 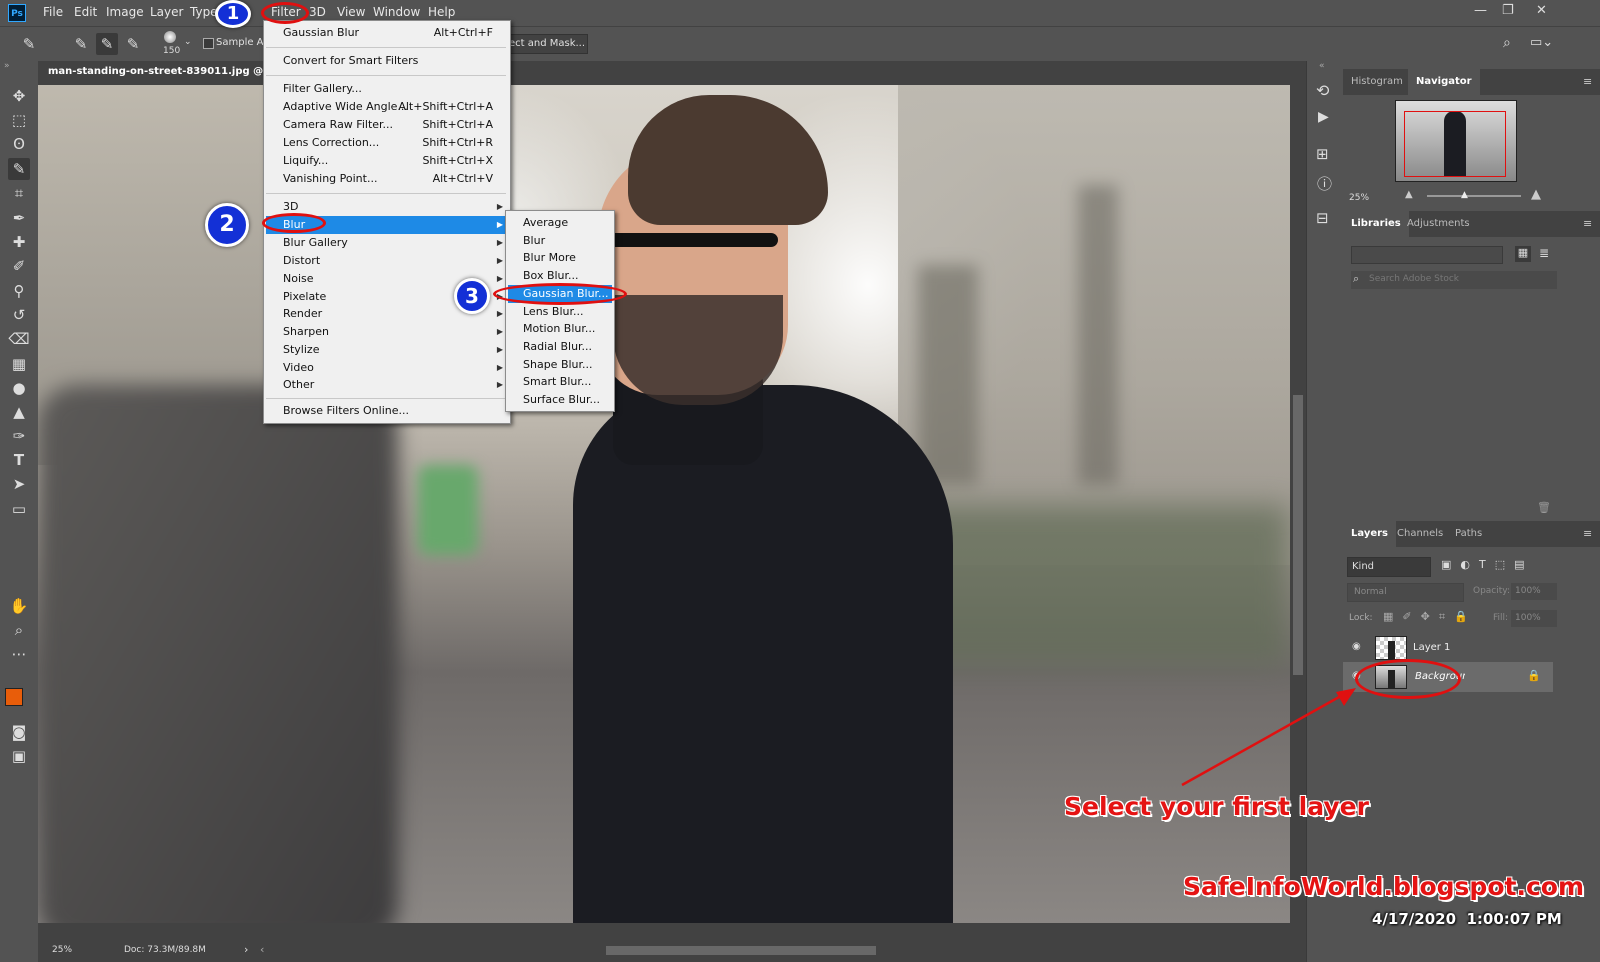 What do you see at coordinates (549, 258) in the screenshot?
I see `submenu-item-blur-more: Blur More` at bounding box center [549, 258].